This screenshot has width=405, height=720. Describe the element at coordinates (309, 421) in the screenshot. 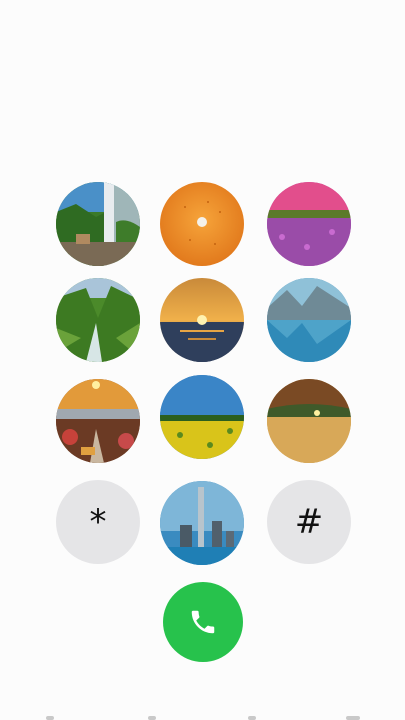

I see `key-9-photo-golden-field` at that location.